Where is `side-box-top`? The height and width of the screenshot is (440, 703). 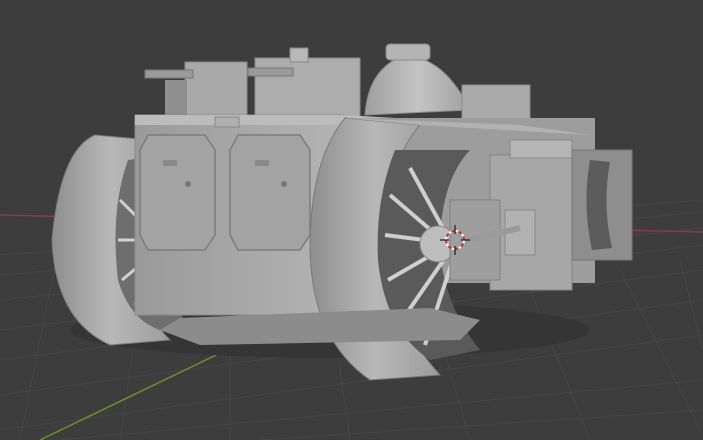
side-box-top is located at coordinates (541, 149).